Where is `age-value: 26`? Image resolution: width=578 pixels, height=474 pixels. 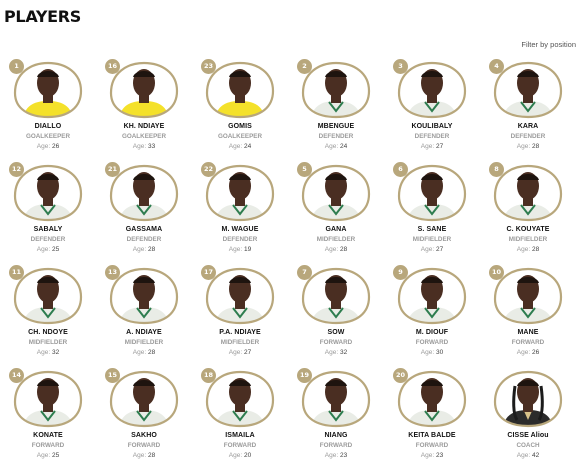 age-value: 26 is located at coordinates (535, 352).